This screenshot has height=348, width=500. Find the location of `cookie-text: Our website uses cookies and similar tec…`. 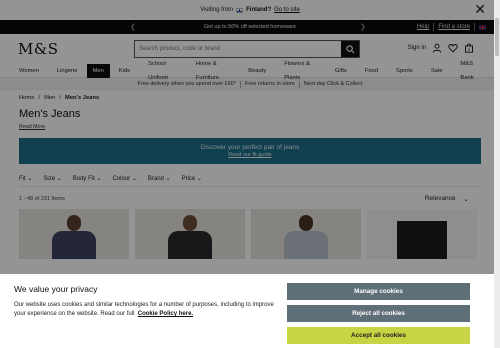

cookie-text: Our website uses cookies and similar tec… is located at coordinates (145, 310).